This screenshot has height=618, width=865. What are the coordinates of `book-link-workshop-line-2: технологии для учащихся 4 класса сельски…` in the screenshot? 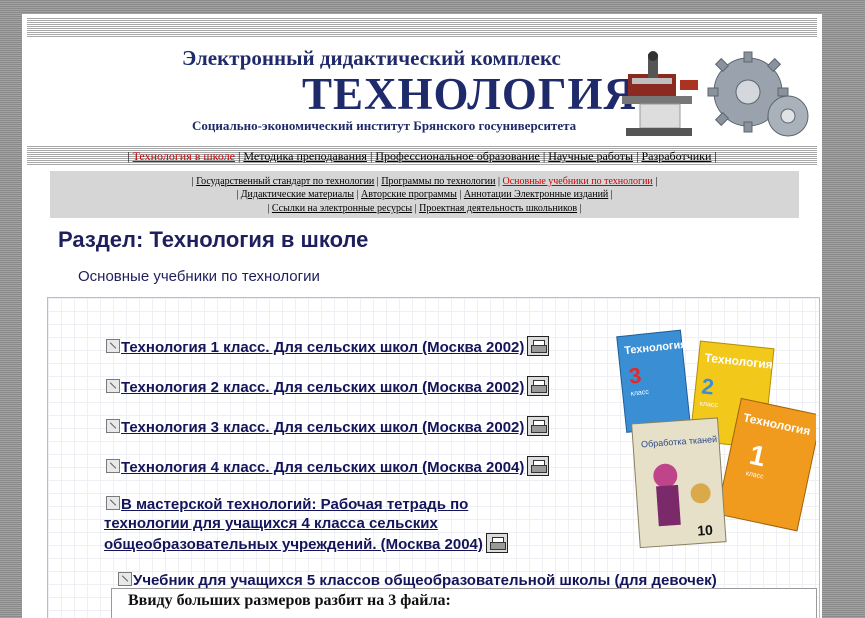 It's located at (271, 523).